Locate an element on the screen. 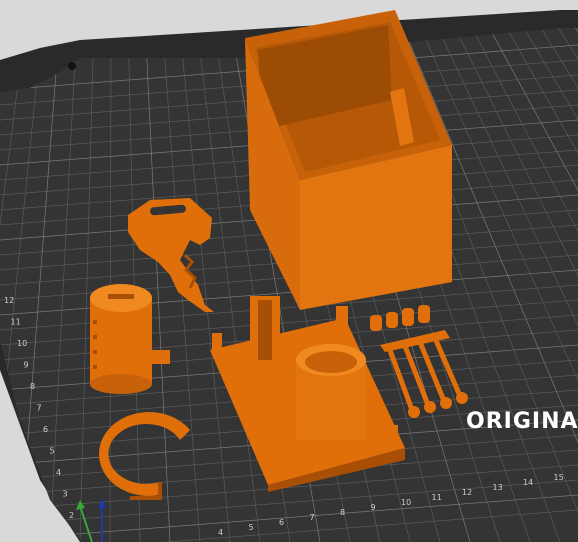 The width and height of the screenshot is (578, 542). left-tick-label: 8 is located at coordinates (32, 386).